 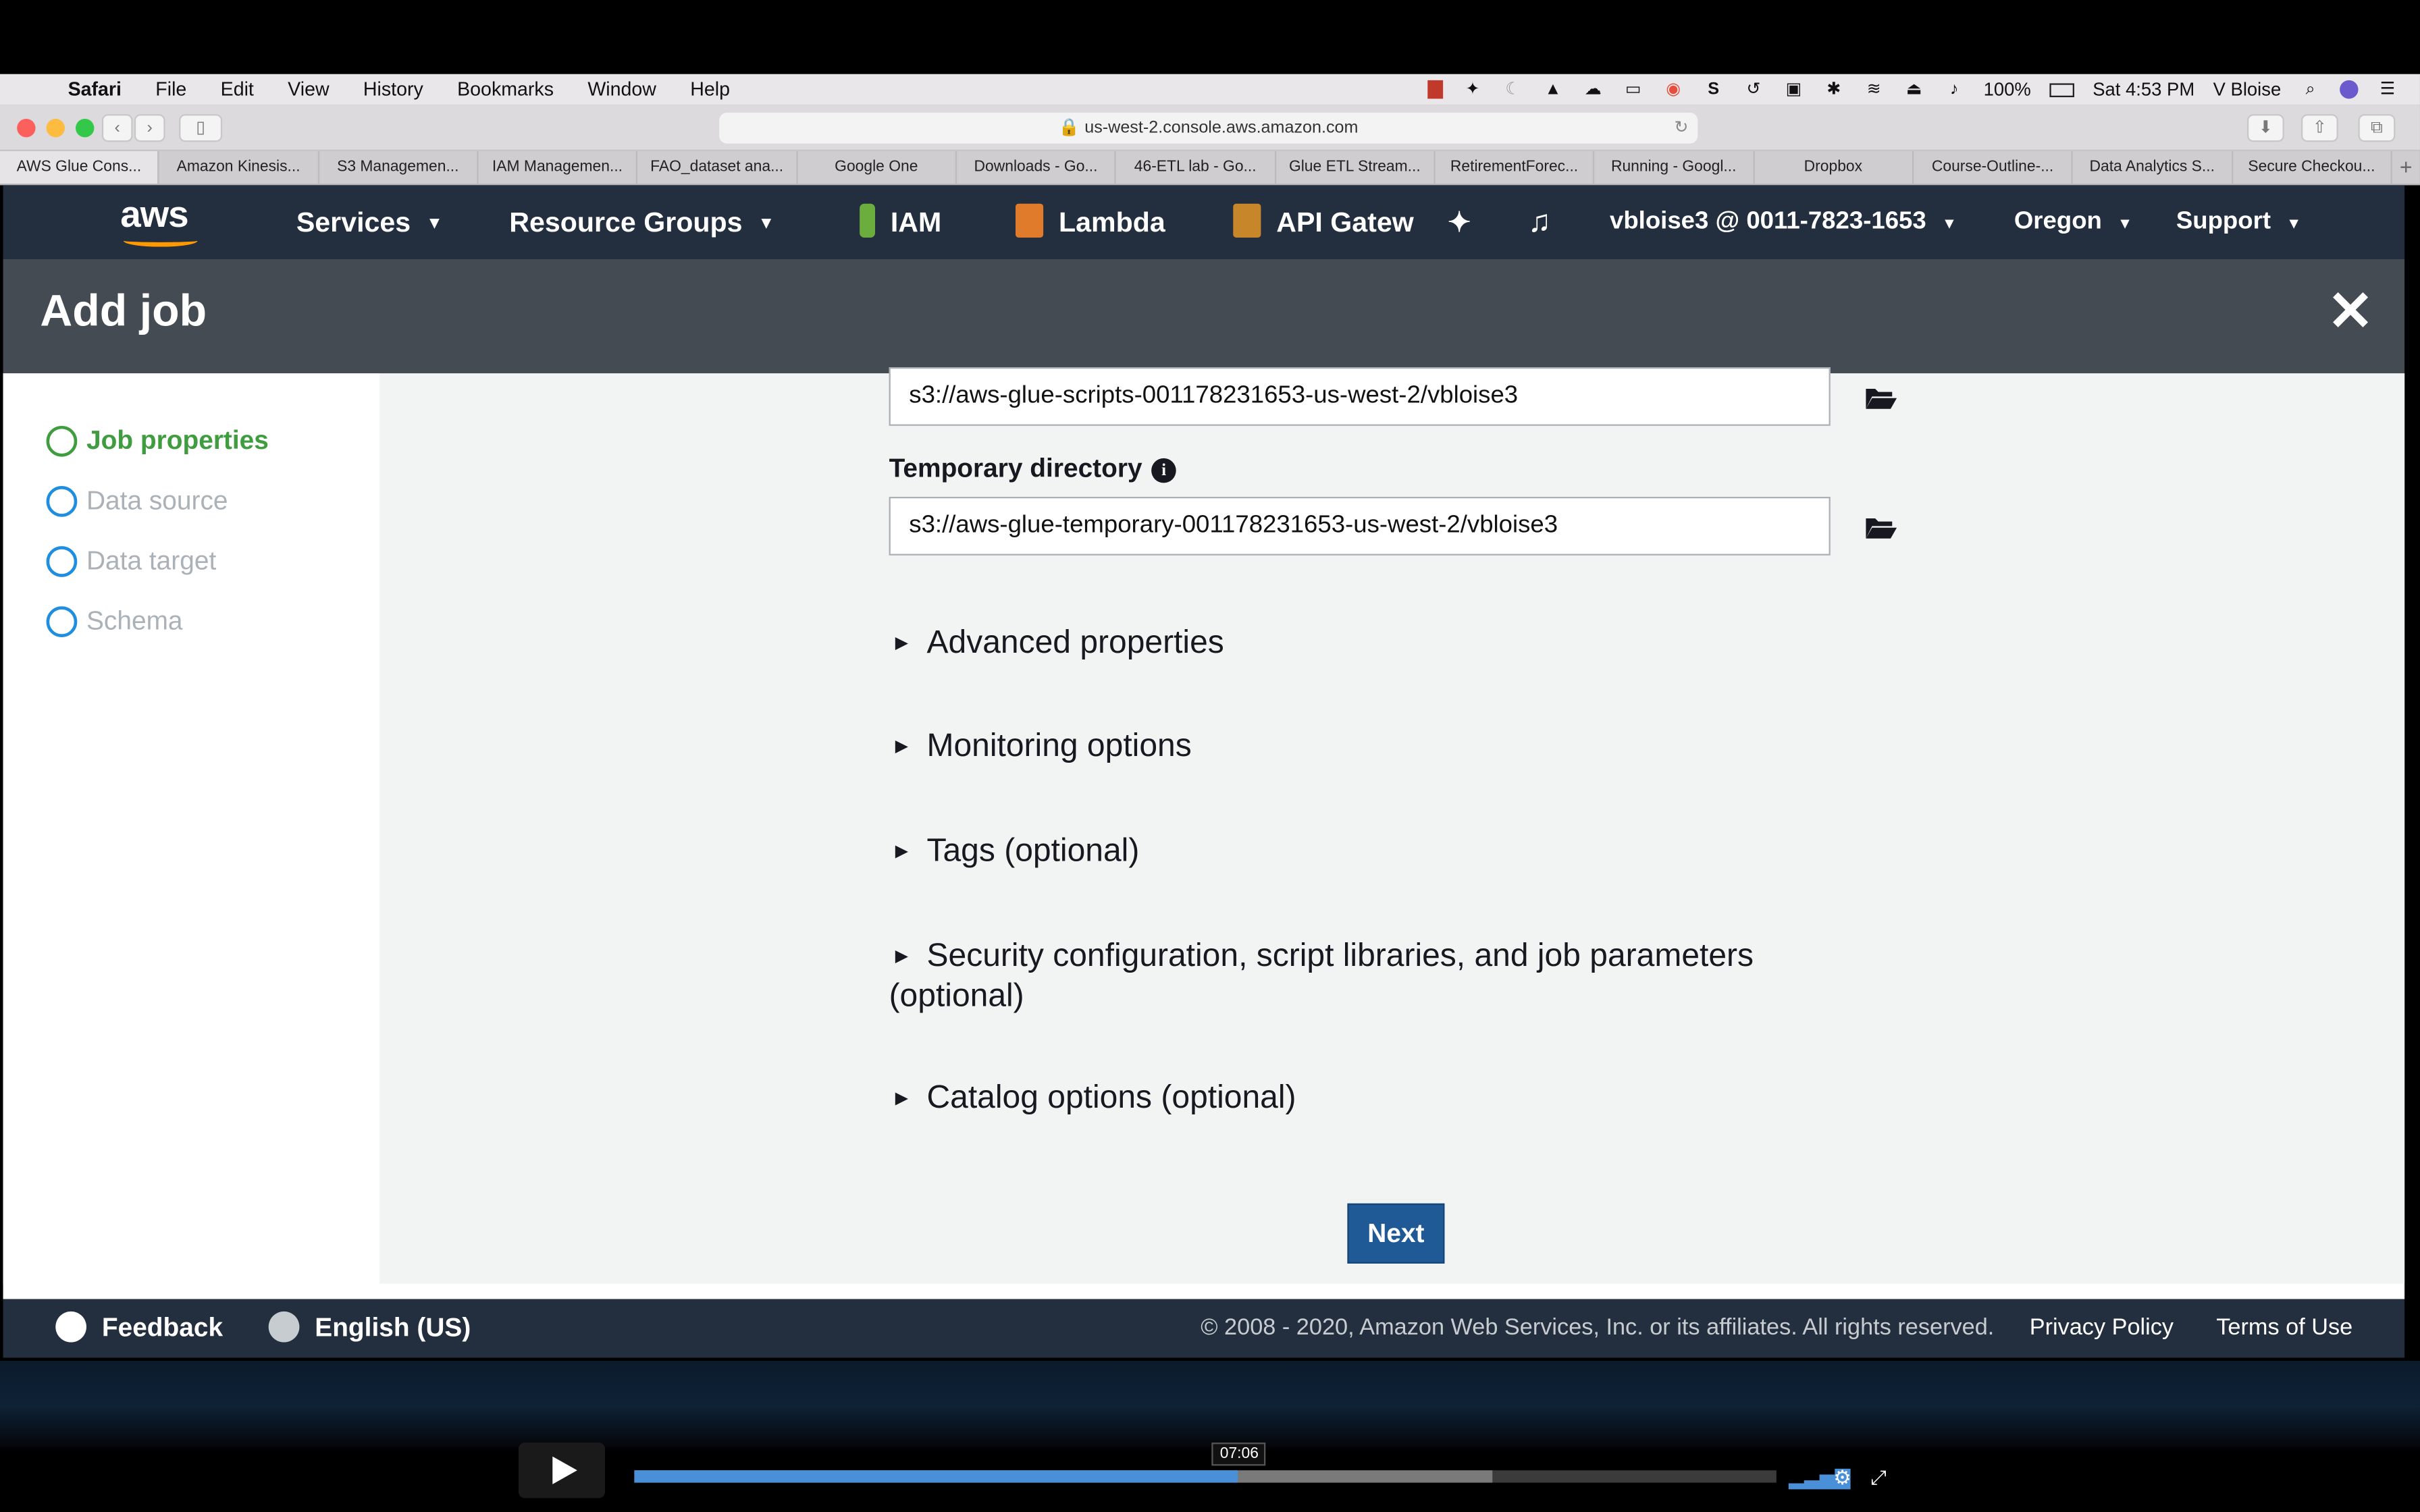 What do you see at coordinates (1383, 1098) in the screenshot?
I see `catalog-options-toggle: ▶ Catalog options (optional)` at bounding box center [1383, 1098].